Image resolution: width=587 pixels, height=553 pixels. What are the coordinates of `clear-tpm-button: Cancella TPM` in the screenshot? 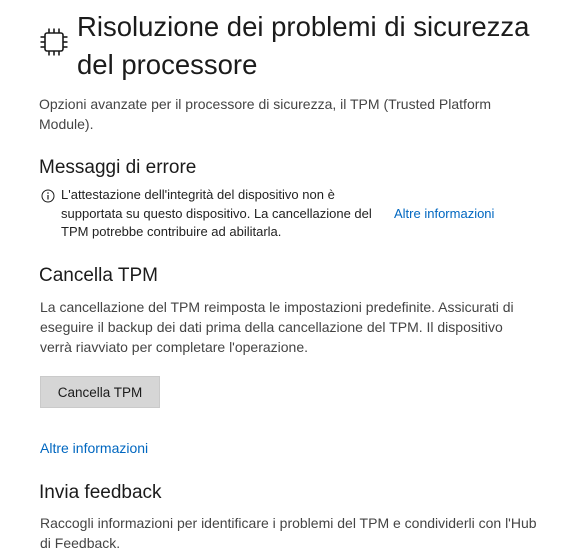 It's located at (100, 392).